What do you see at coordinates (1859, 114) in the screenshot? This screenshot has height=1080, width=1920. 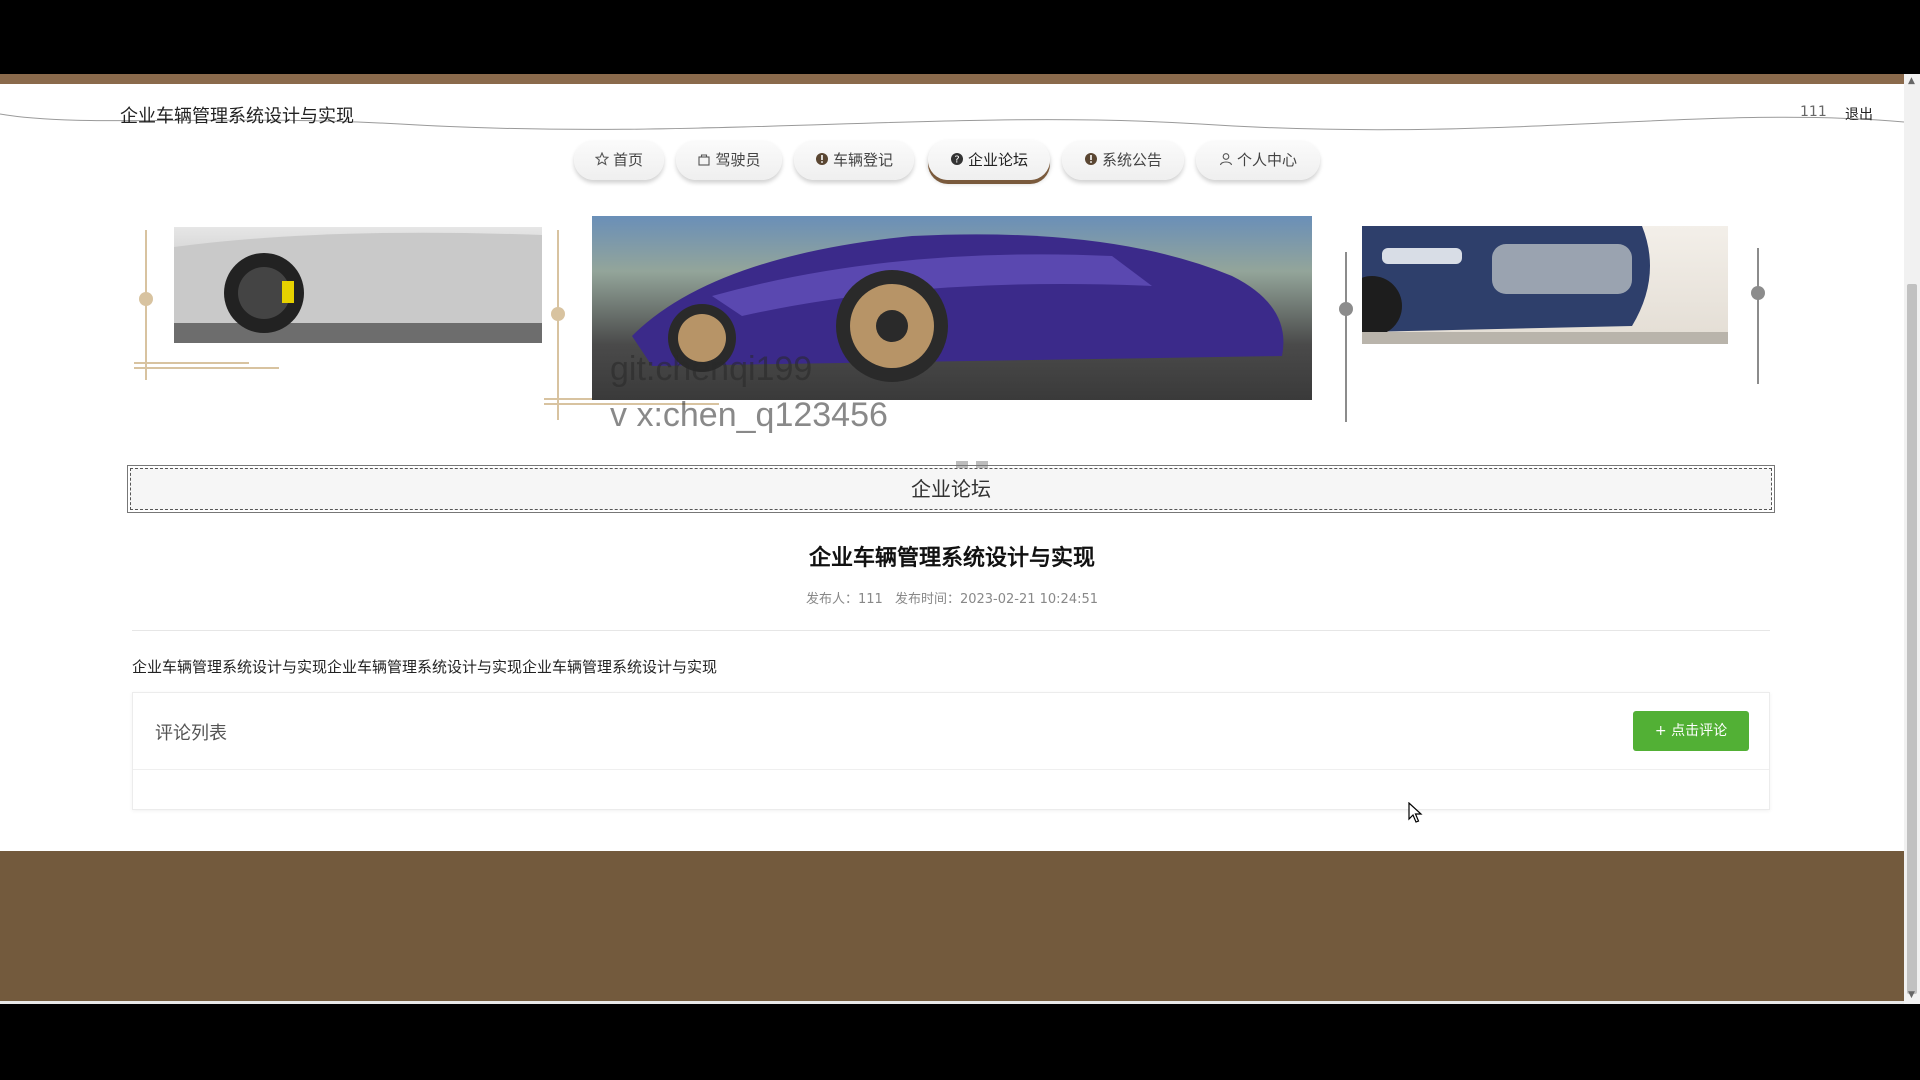 I see `logout-button: 退出` at bounding box center [1859, 114].